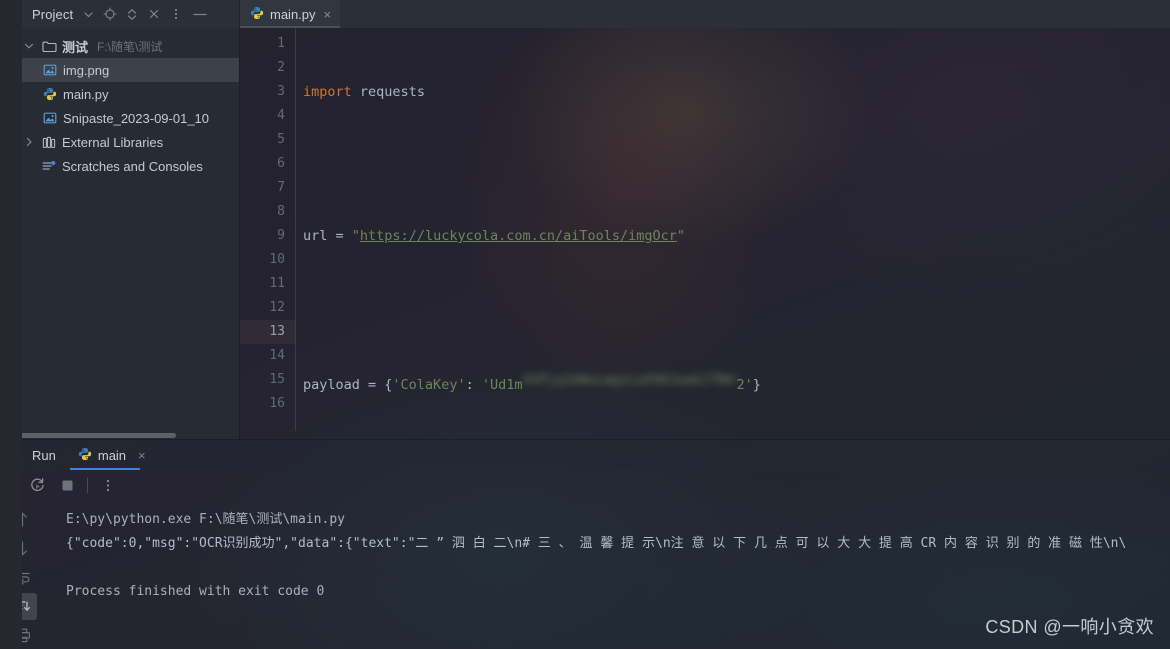 This screenshot has height=649, width=1170. I want to click on line-number: 7, so click(281, 187).